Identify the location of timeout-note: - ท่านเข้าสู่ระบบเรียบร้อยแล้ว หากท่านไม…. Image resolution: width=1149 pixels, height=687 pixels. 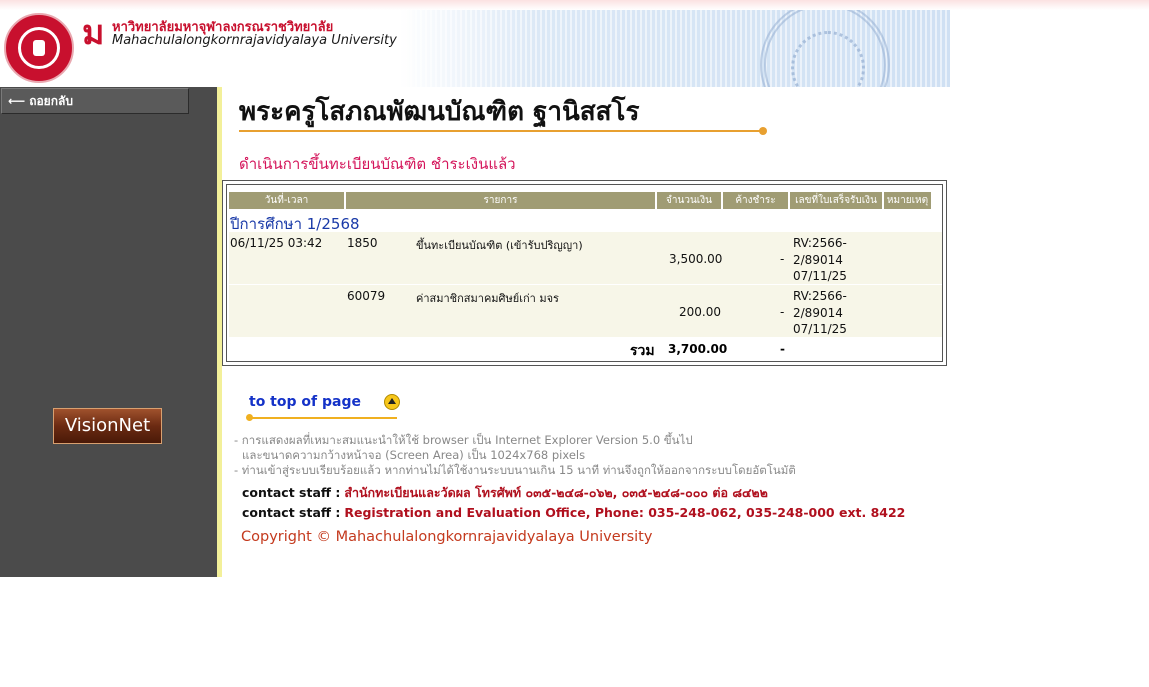
(515, 470).